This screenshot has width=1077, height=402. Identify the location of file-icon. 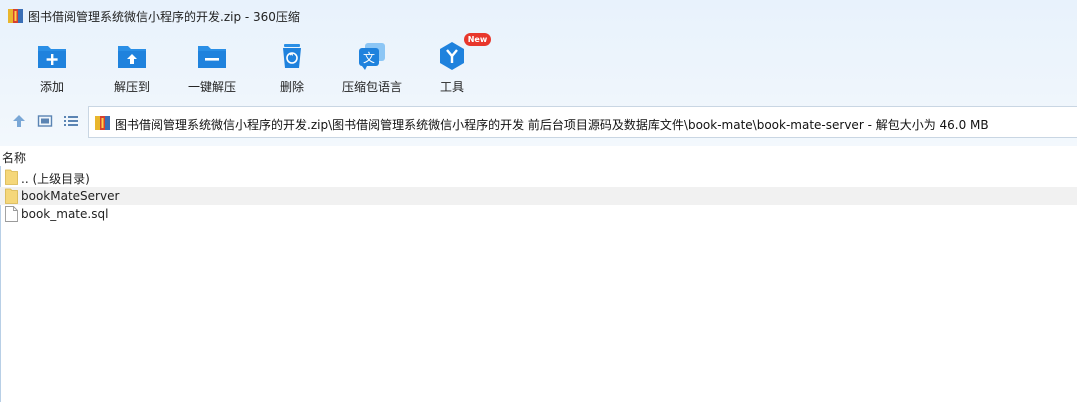
(11, 214).